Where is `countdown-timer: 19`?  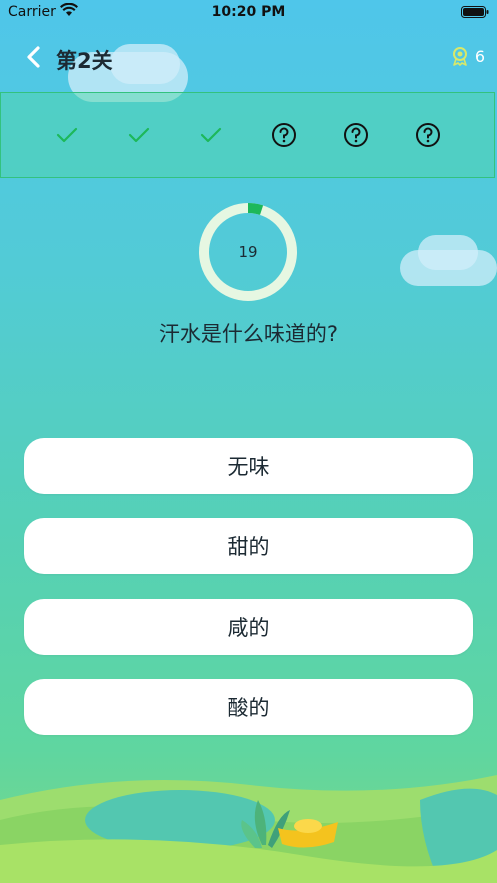
countdown-timer: 19 is located at coordinates (248, 252).